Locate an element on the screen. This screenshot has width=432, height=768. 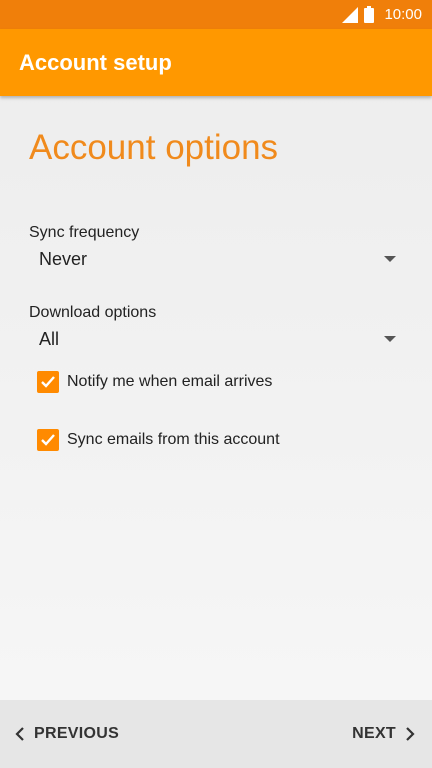
next-button: NEXT is located at coordinates (384, 734).